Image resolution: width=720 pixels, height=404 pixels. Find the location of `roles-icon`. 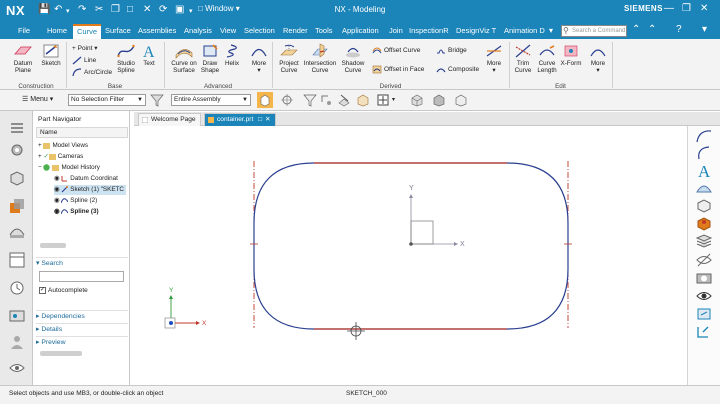

roles-icon is located at coordinates (17, 342).